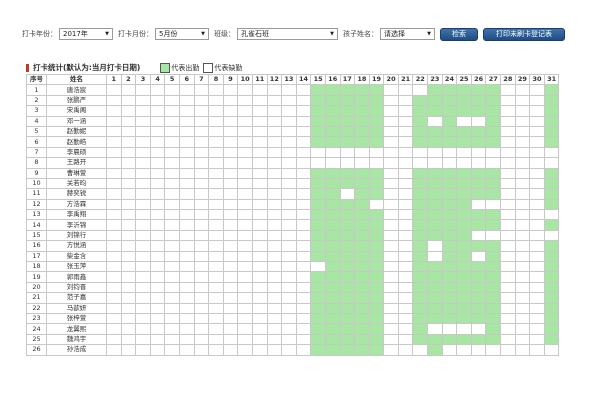 The width and height of the screenshot is (600, 407). I want to click on header-index: 序号, so click(36, 79).